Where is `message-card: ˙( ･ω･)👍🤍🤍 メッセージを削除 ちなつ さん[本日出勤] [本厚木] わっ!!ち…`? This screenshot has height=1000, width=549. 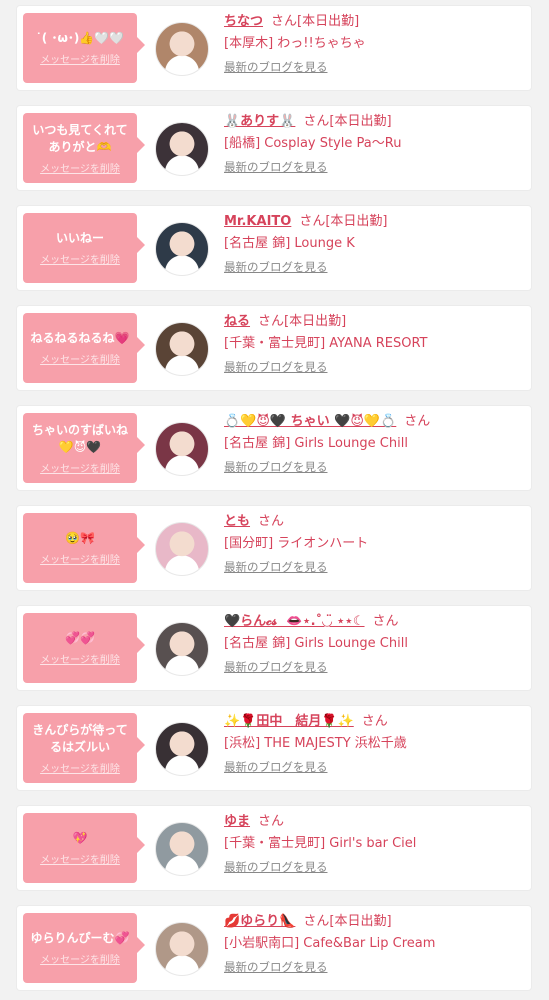 message-card: ˙( ･ω･)👍🤍🤍 メッセージを削除 ちなつ さん[本日出勤] [本厚木] わっ!!ち… is located at coordinates (274, 48).